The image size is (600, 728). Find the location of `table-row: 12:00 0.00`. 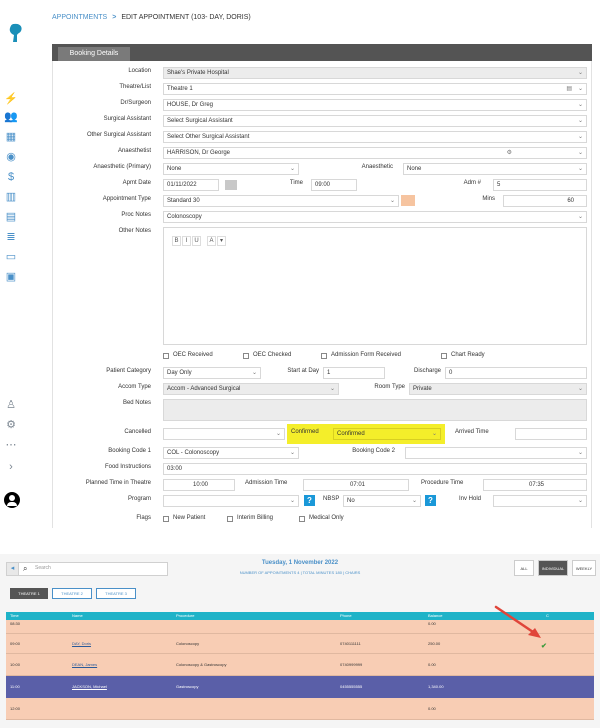

table-row: 12:00 0.00 is located at coordinates (300, 709).